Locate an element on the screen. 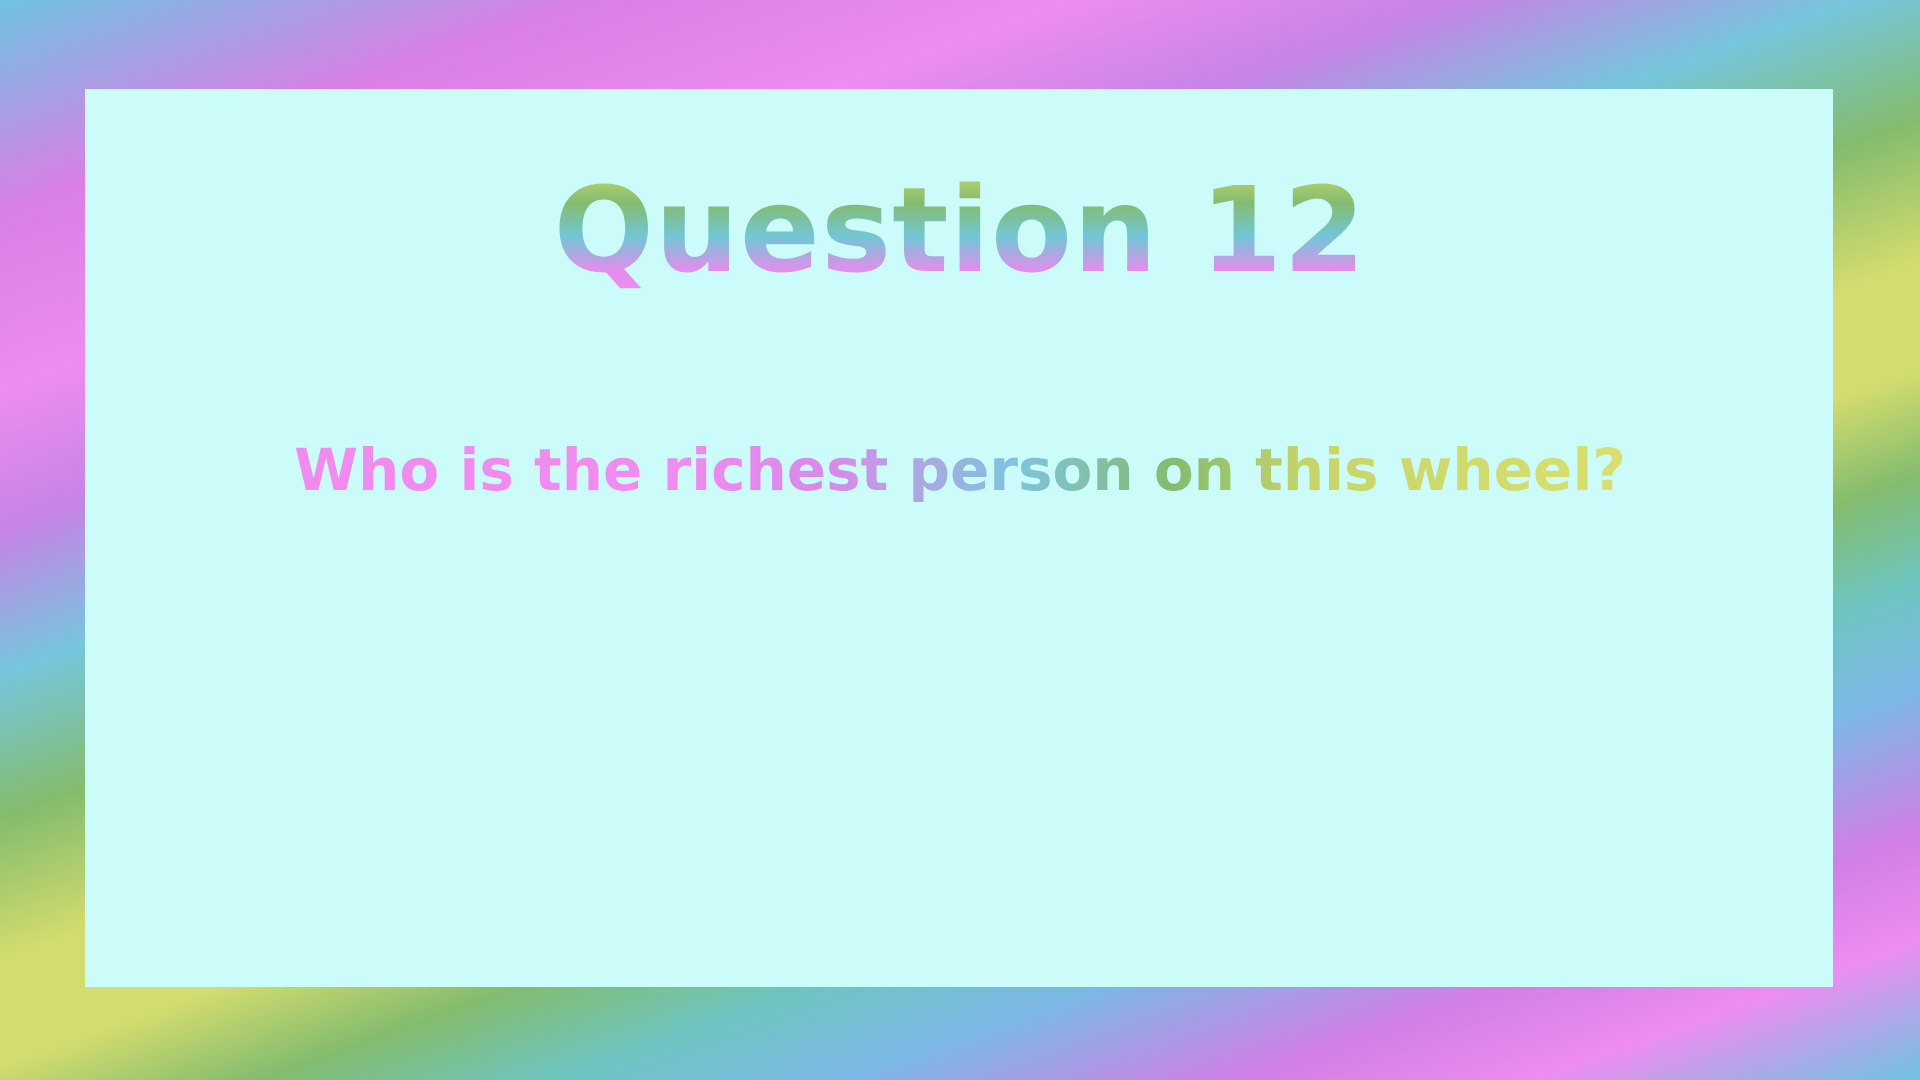  slide-title: Question 12 is located at coordinates (960, 230).